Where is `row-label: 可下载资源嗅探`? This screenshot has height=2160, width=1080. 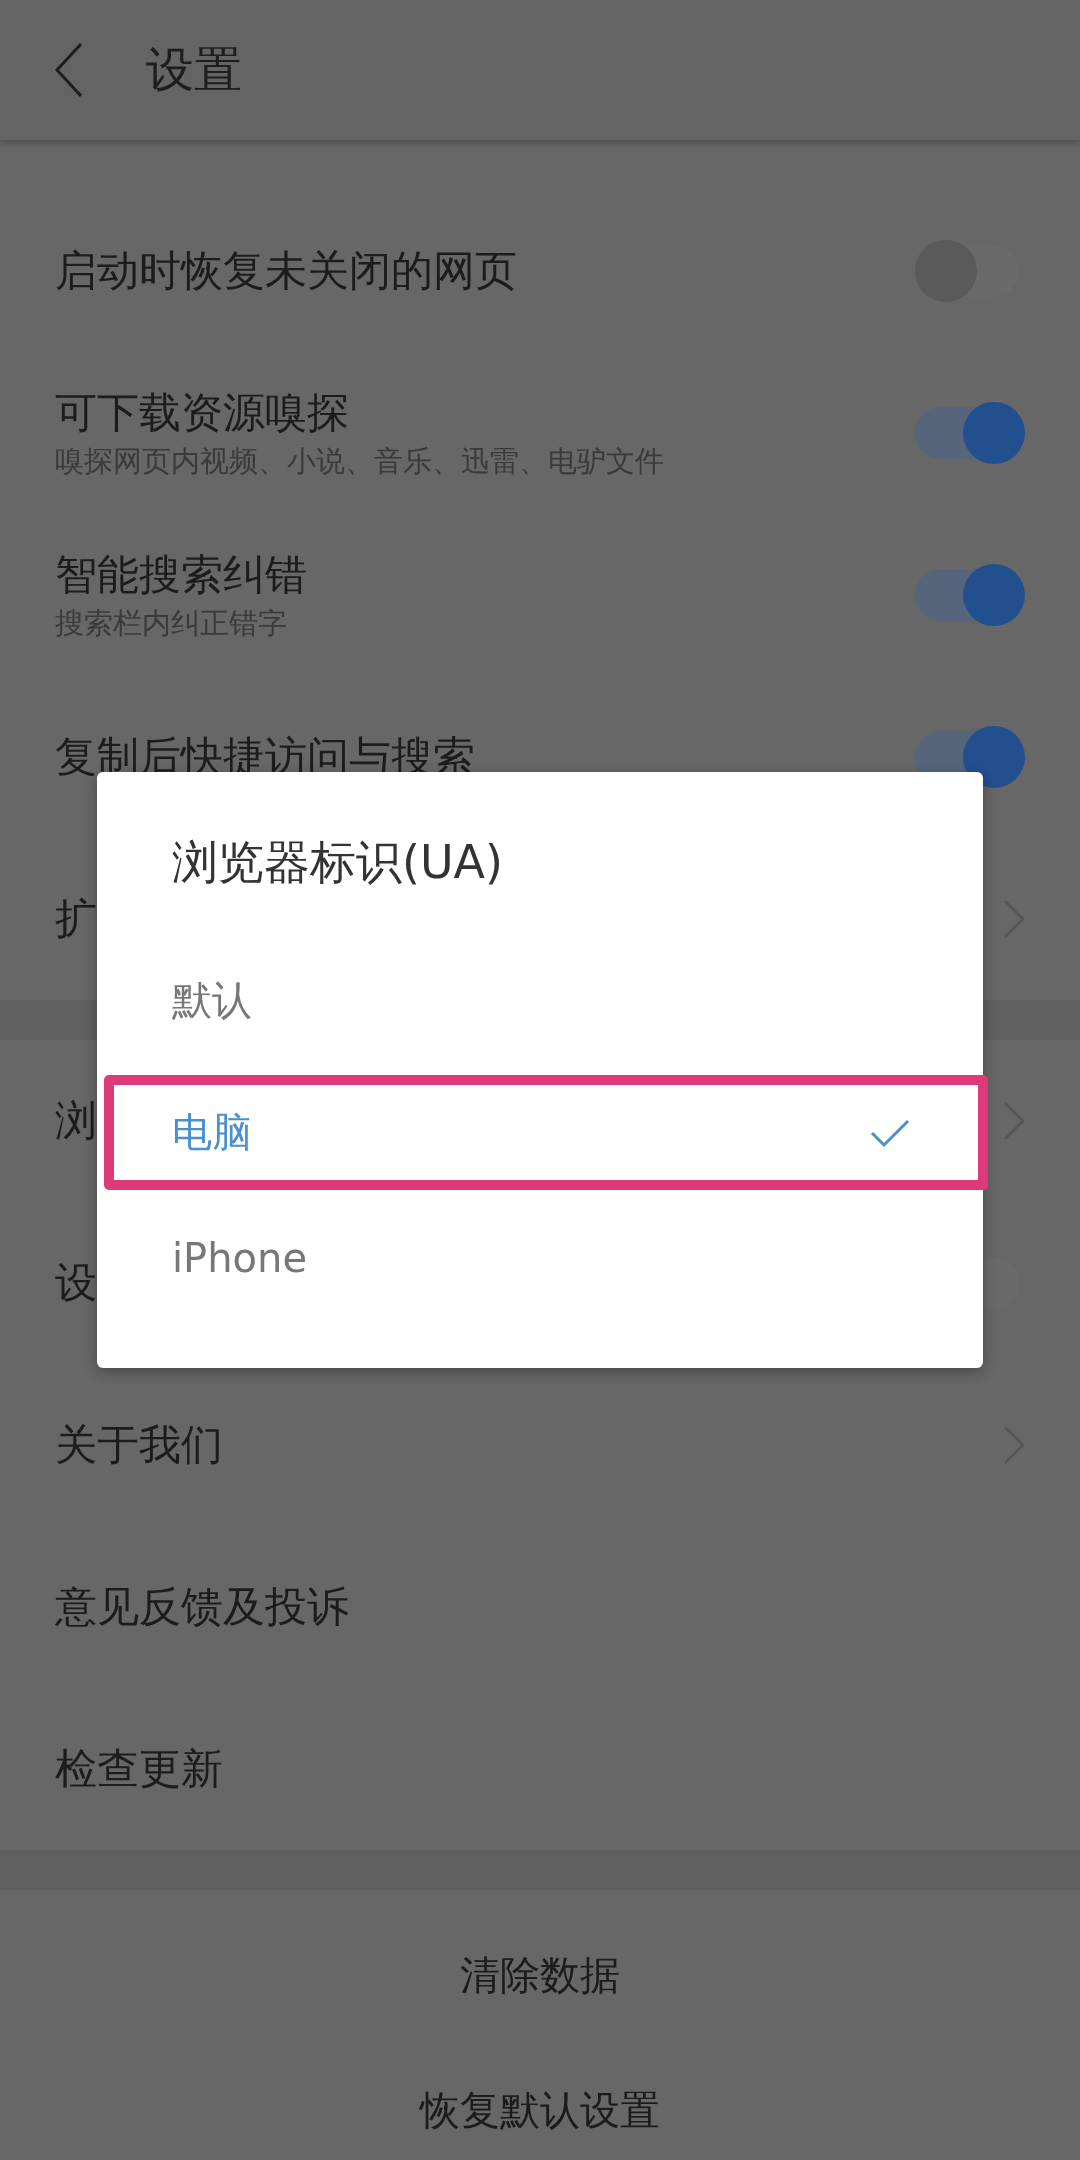
row-label: 可下载资源嗅探 is located at coordinates (202, 413).